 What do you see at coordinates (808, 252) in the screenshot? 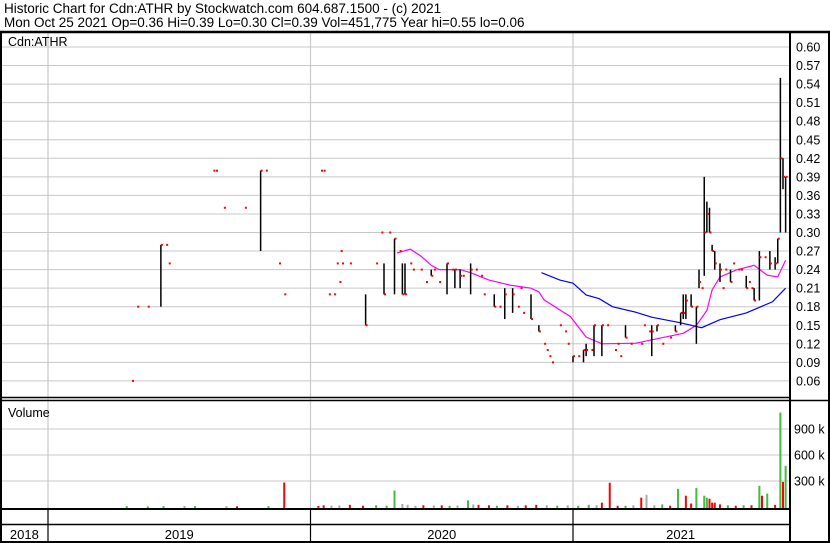
I see `price-tick-label: 0.27` at bounding box center [808, 252].